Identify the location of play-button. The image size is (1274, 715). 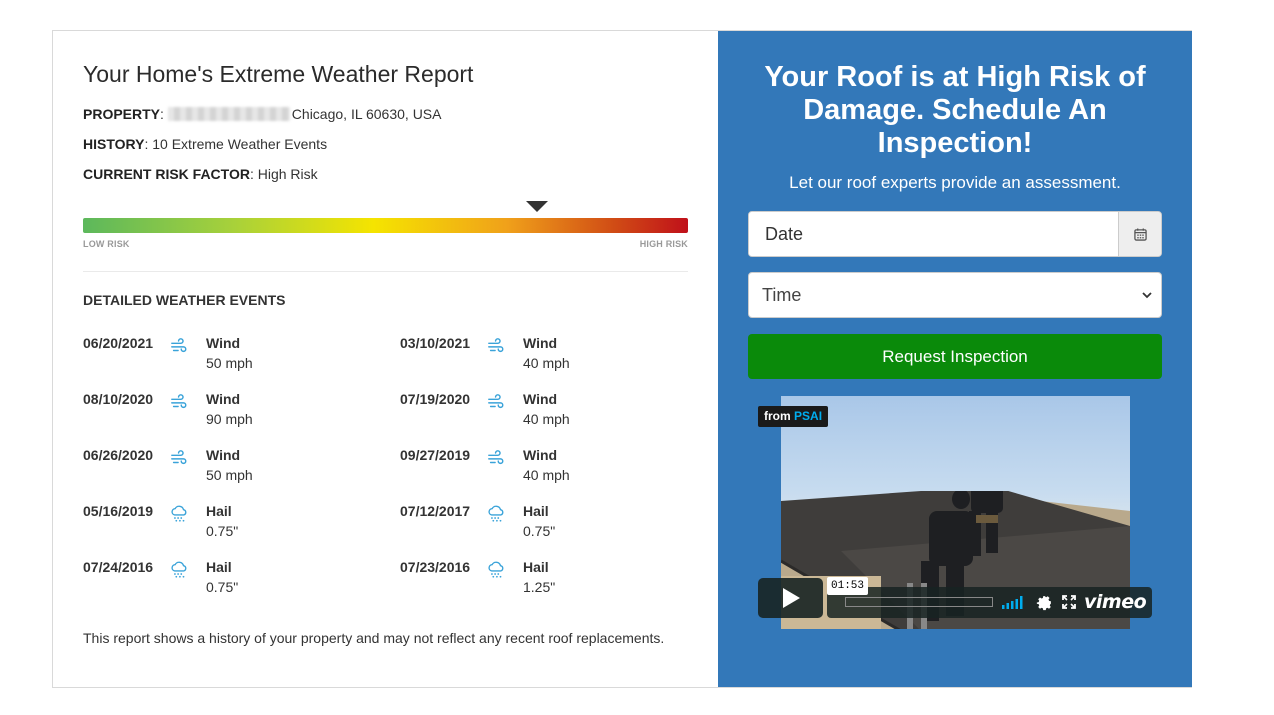
(790, 598).